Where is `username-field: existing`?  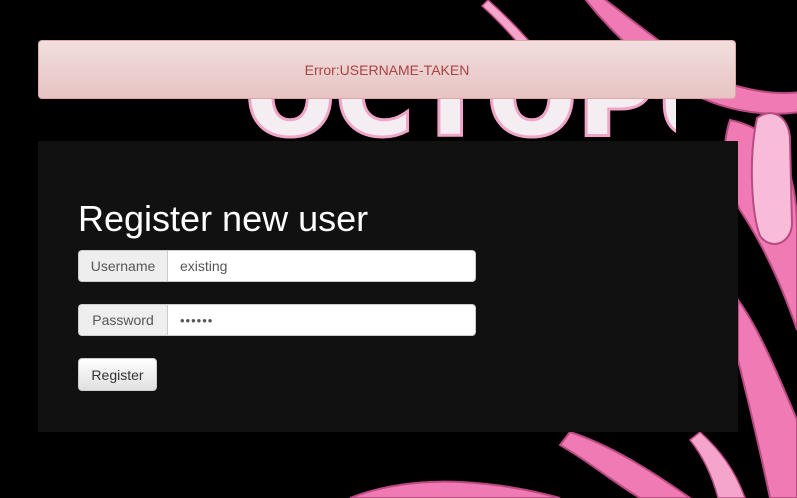
username-field: existing is located at coordinates (321, 266).